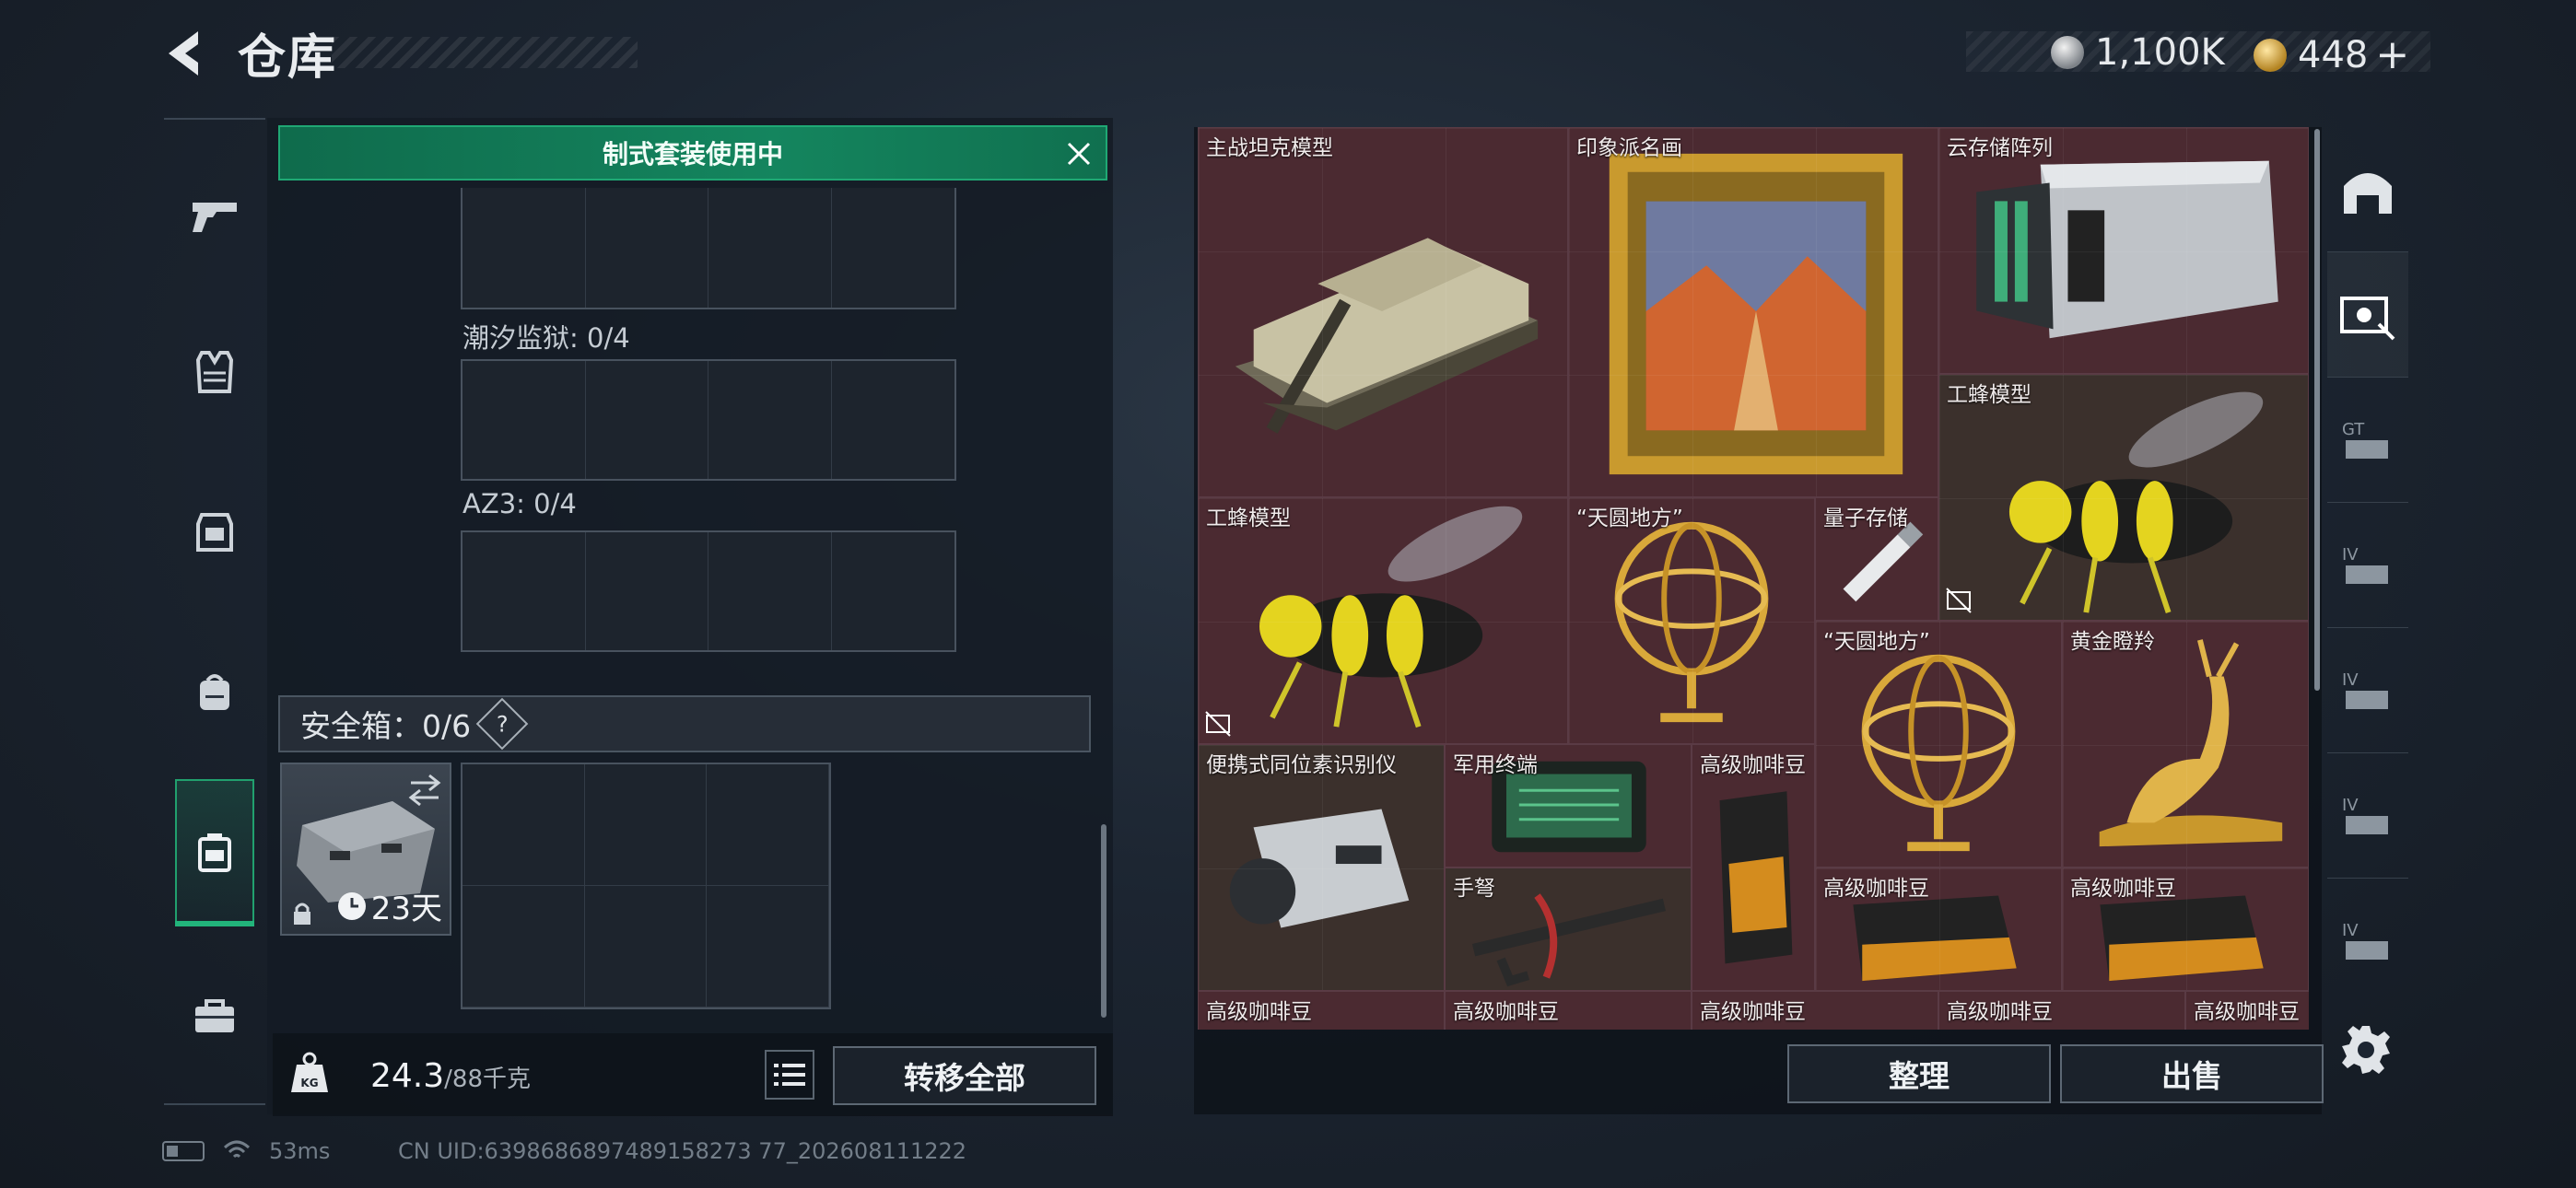 This screenshot has width=2576, height=1188. Describe the element at coordinates (1919, 1073) in the screenshot. I see `sort-button: 整理` at that location.